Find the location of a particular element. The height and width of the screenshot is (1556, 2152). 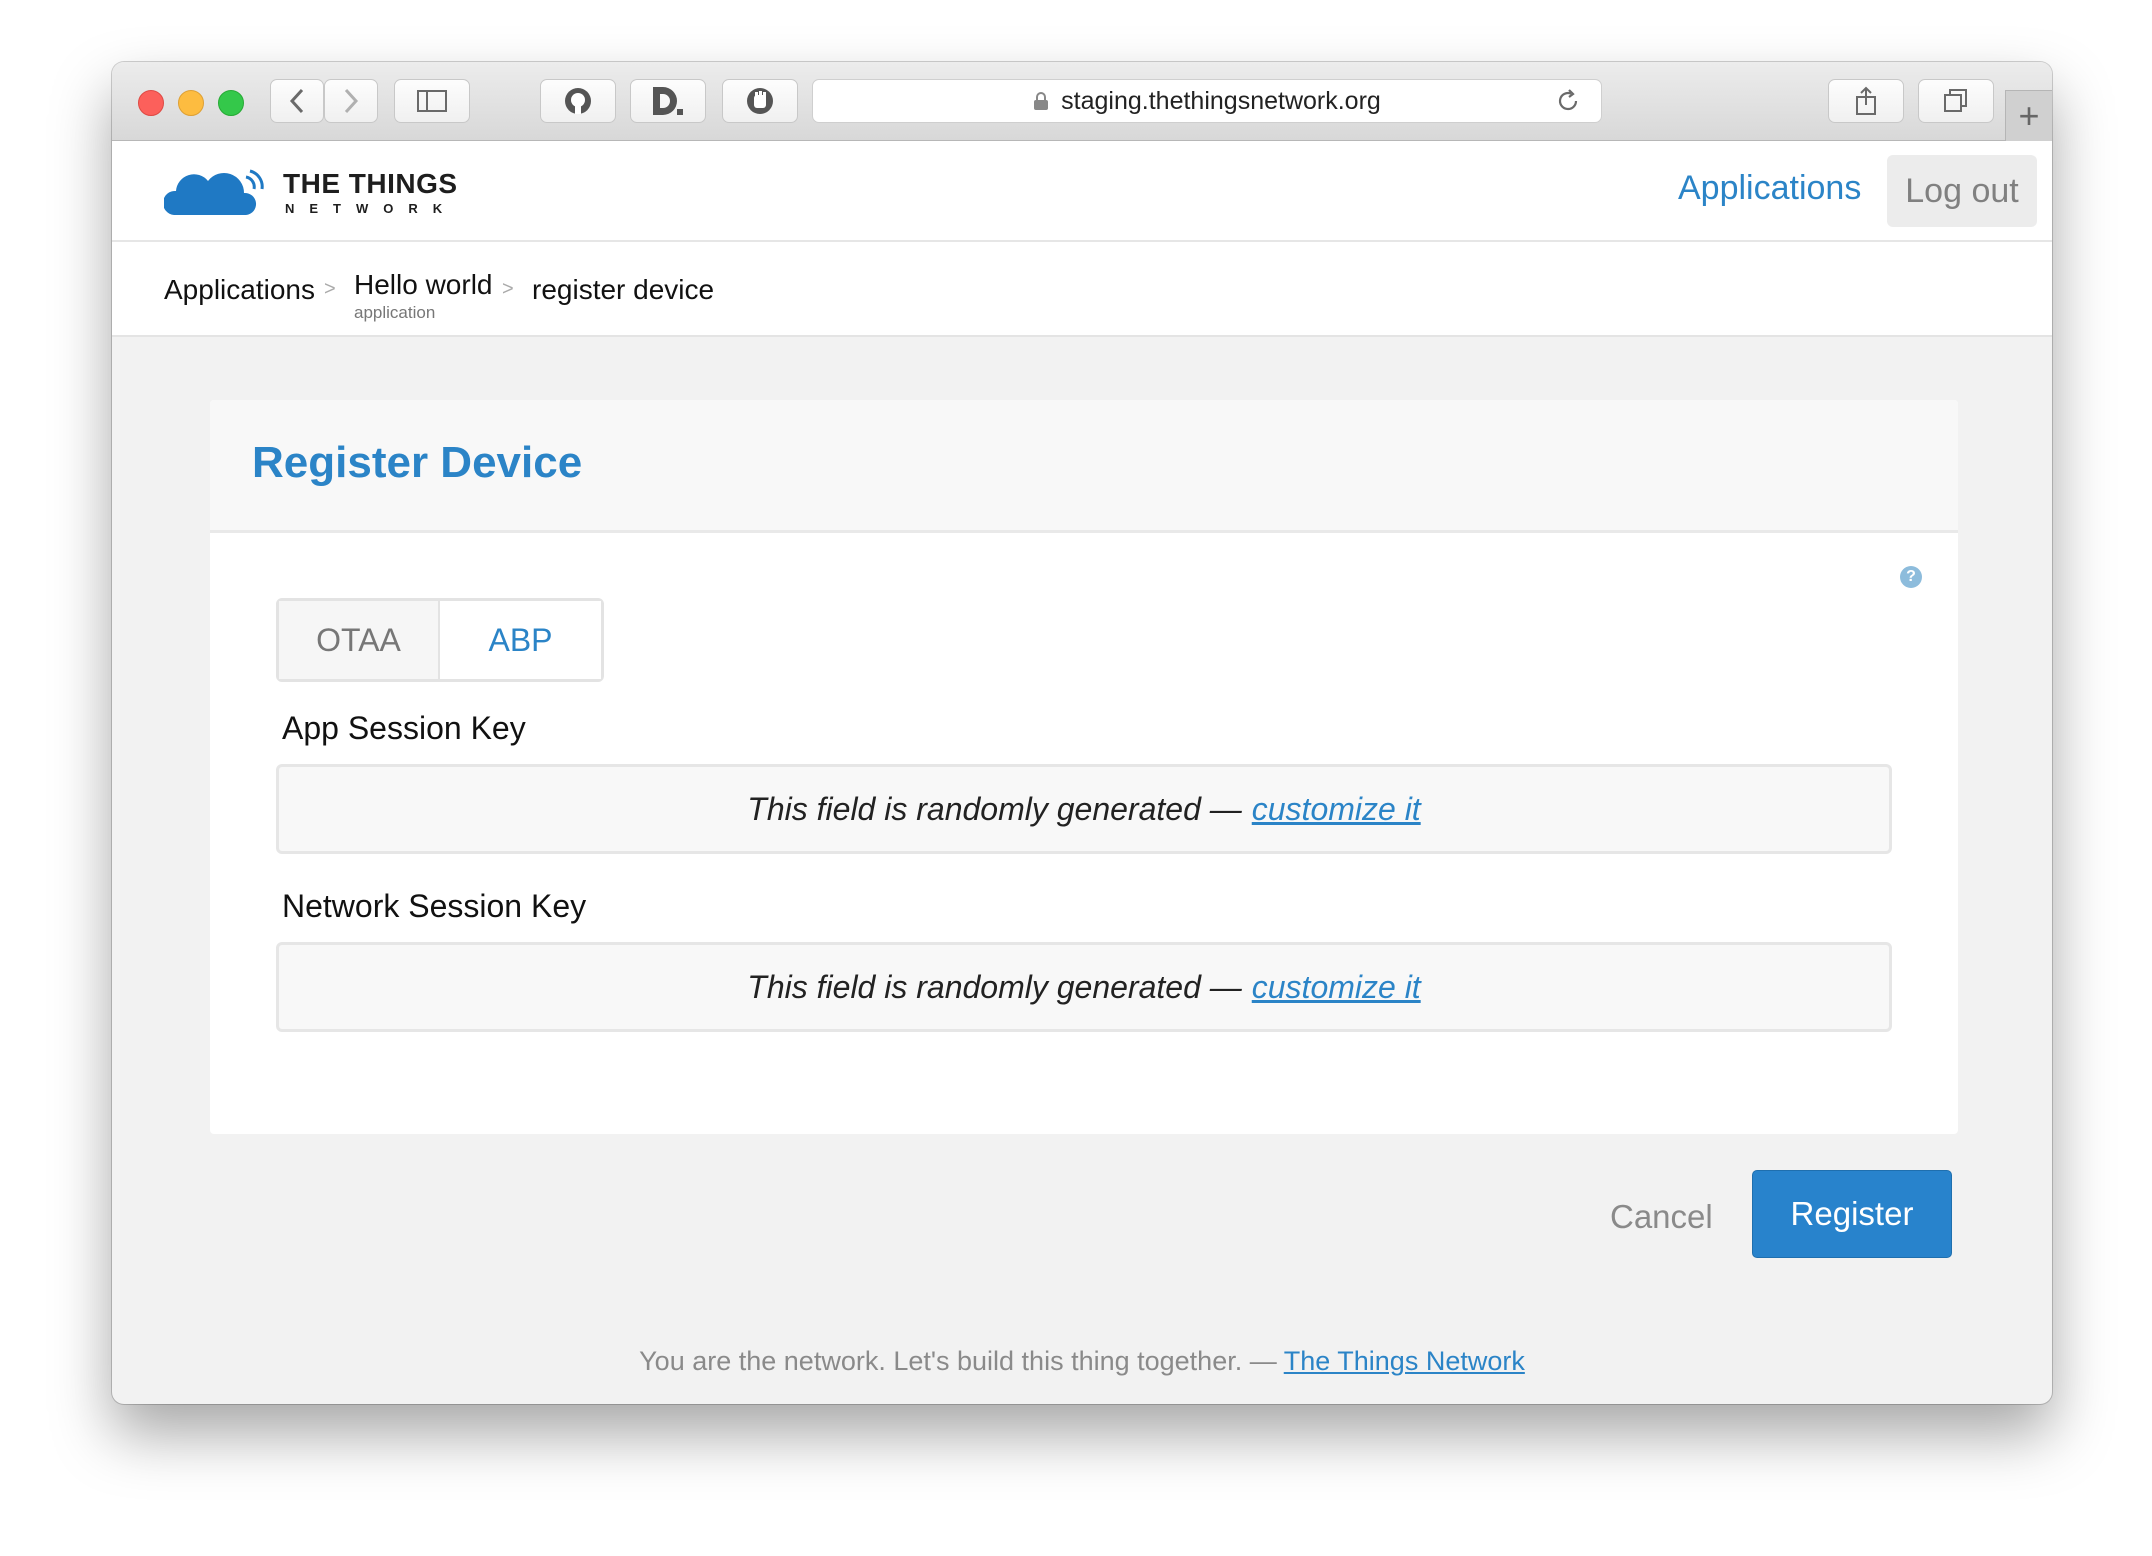

share-icon is located at coordinates (1866, 100).